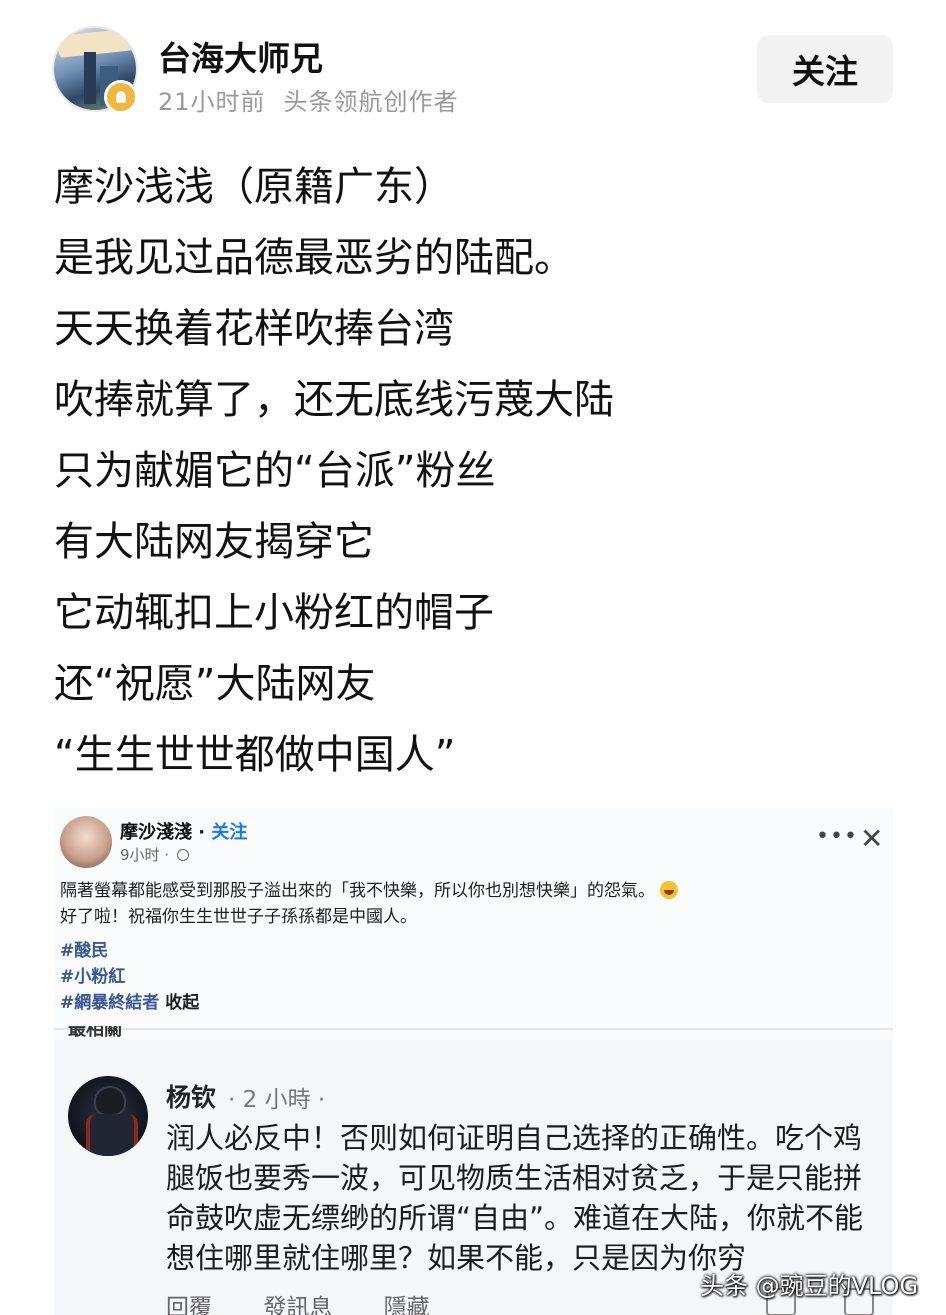 The height and width of the screenshot is (1315, 946). I want to click on post-line: 天天换着花样吹捧台湾, so click(254, 329).